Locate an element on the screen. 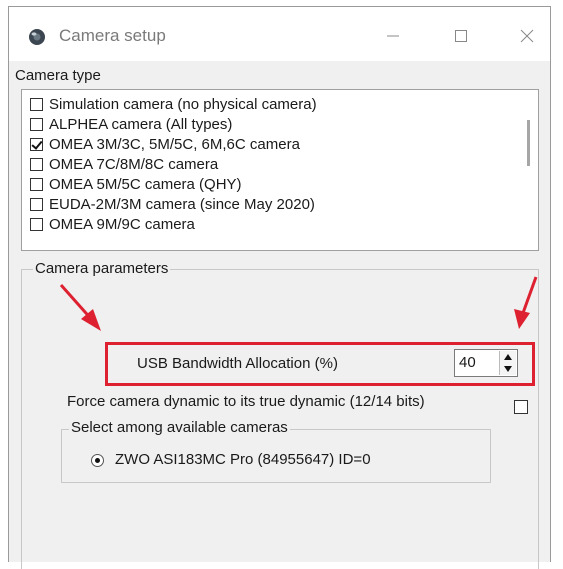  title-bar: Camera setup is located at coordinates (279, 34).